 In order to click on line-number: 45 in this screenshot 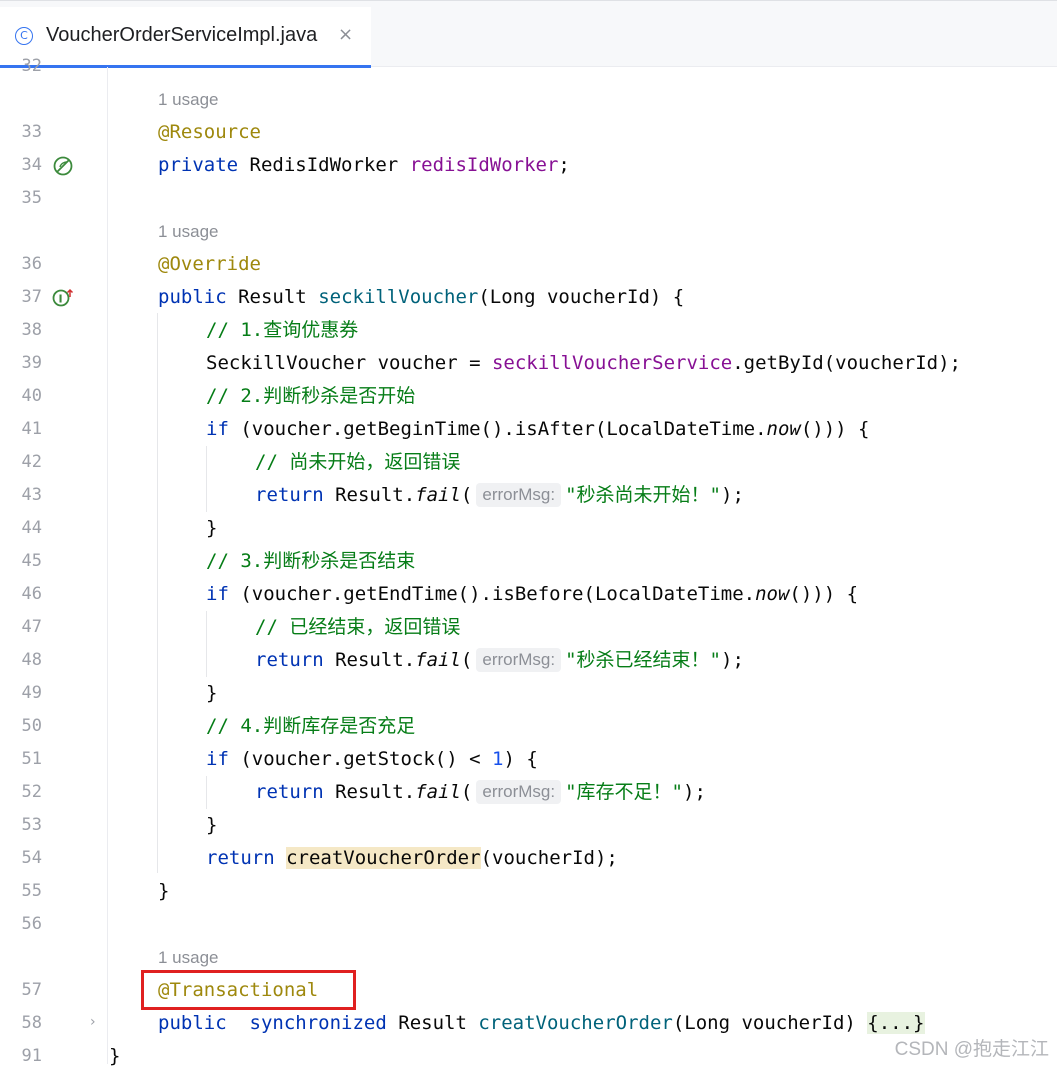, I will do `click(31, 561)`.